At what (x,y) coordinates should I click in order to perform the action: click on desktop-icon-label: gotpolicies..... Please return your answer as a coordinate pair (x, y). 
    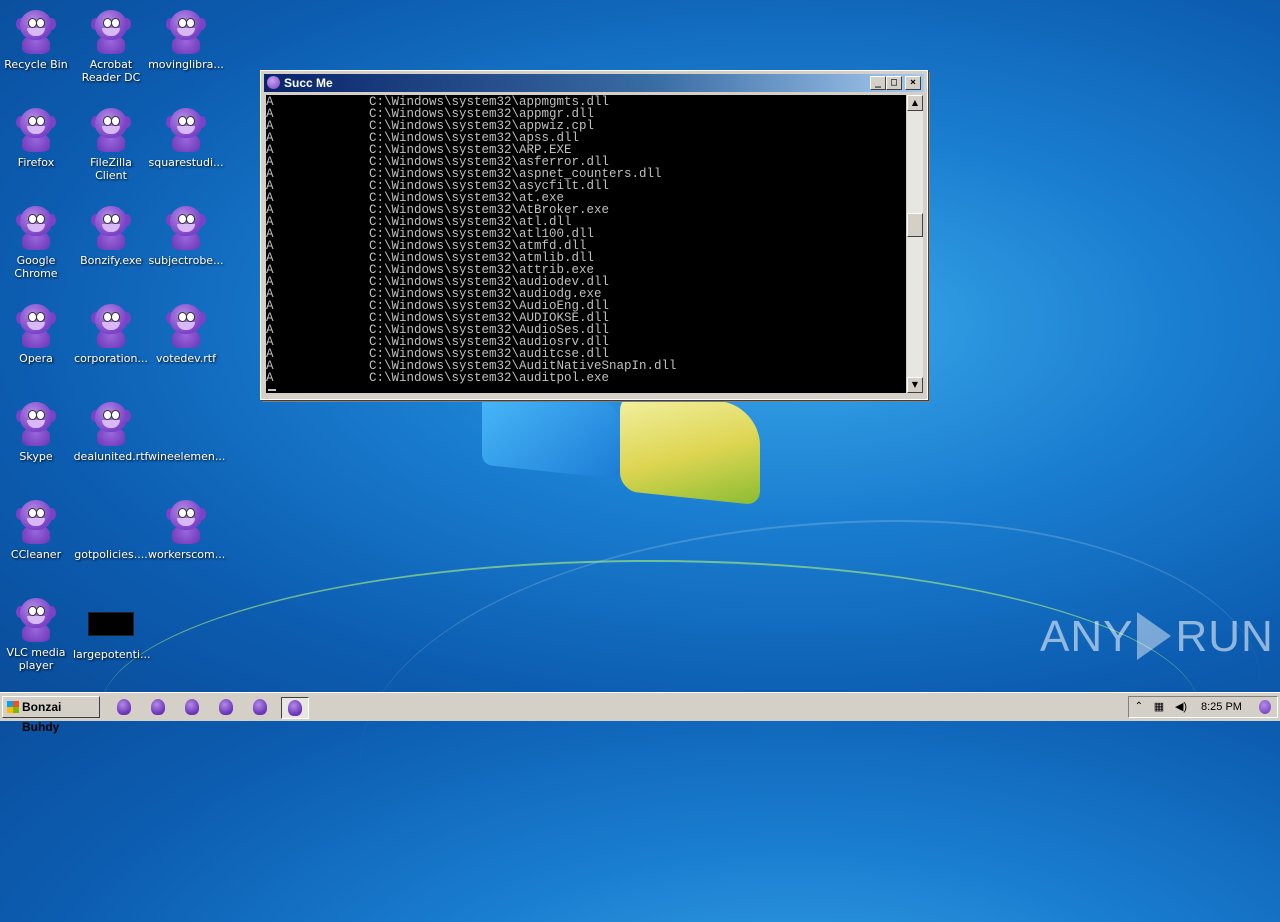
    Looking at the image, I should click on (111, 554).